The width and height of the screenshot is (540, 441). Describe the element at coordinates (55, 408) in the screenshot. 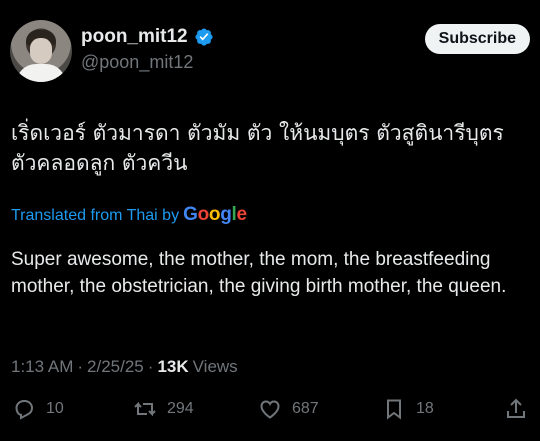

I see `reply-count: 10` at that location.